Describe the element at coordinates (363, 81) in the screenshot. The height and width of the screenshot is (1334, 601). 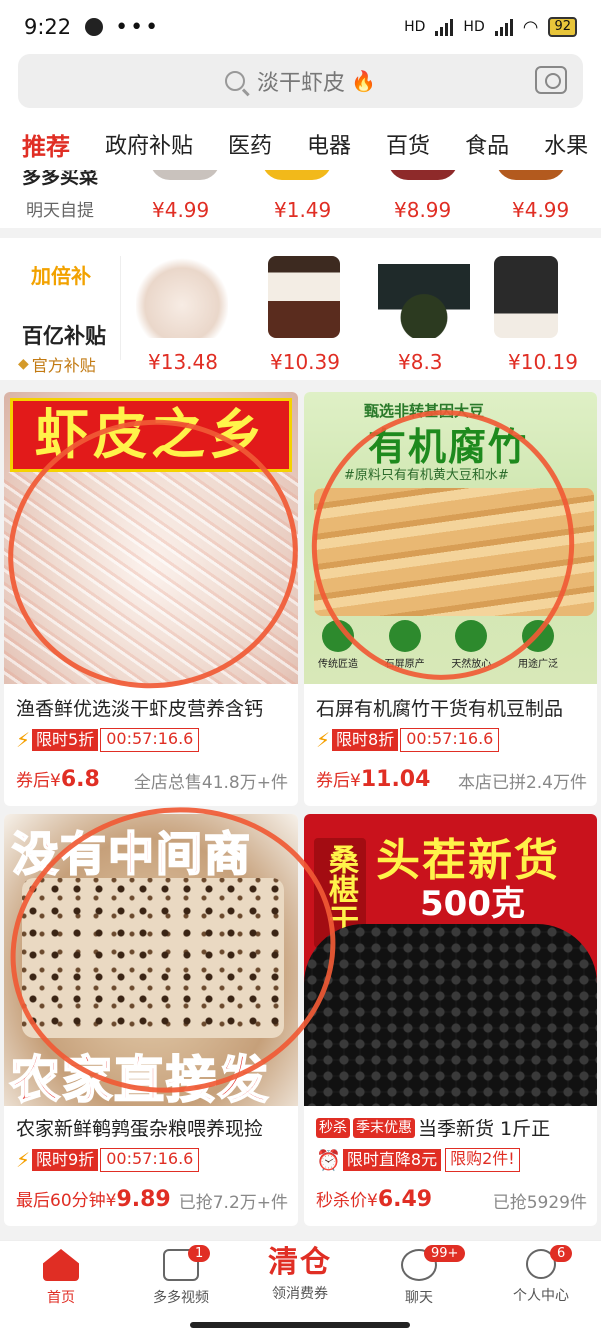
I see `hot-flame-icon: 🔥` at that location.